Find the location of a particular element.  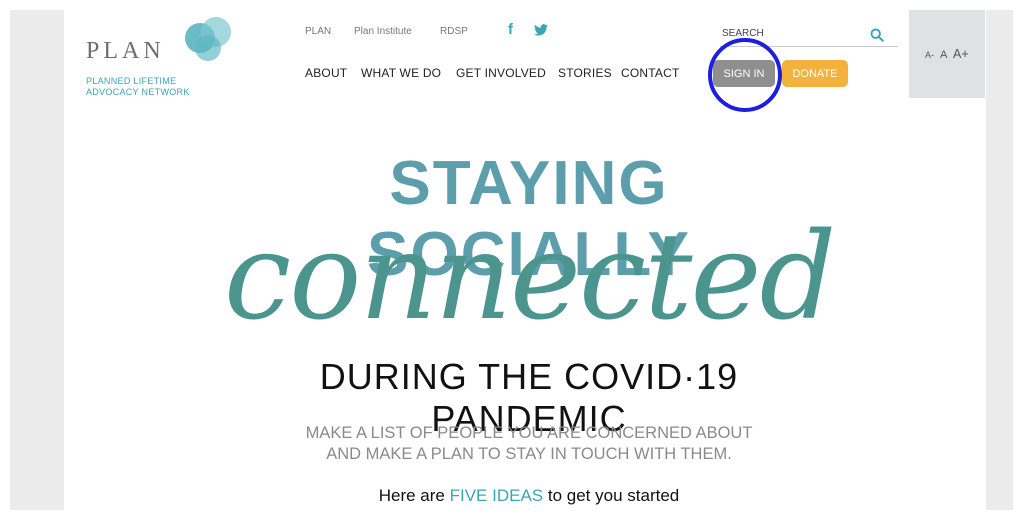

donate-button: DONATE is located at coordinates (815, 73).